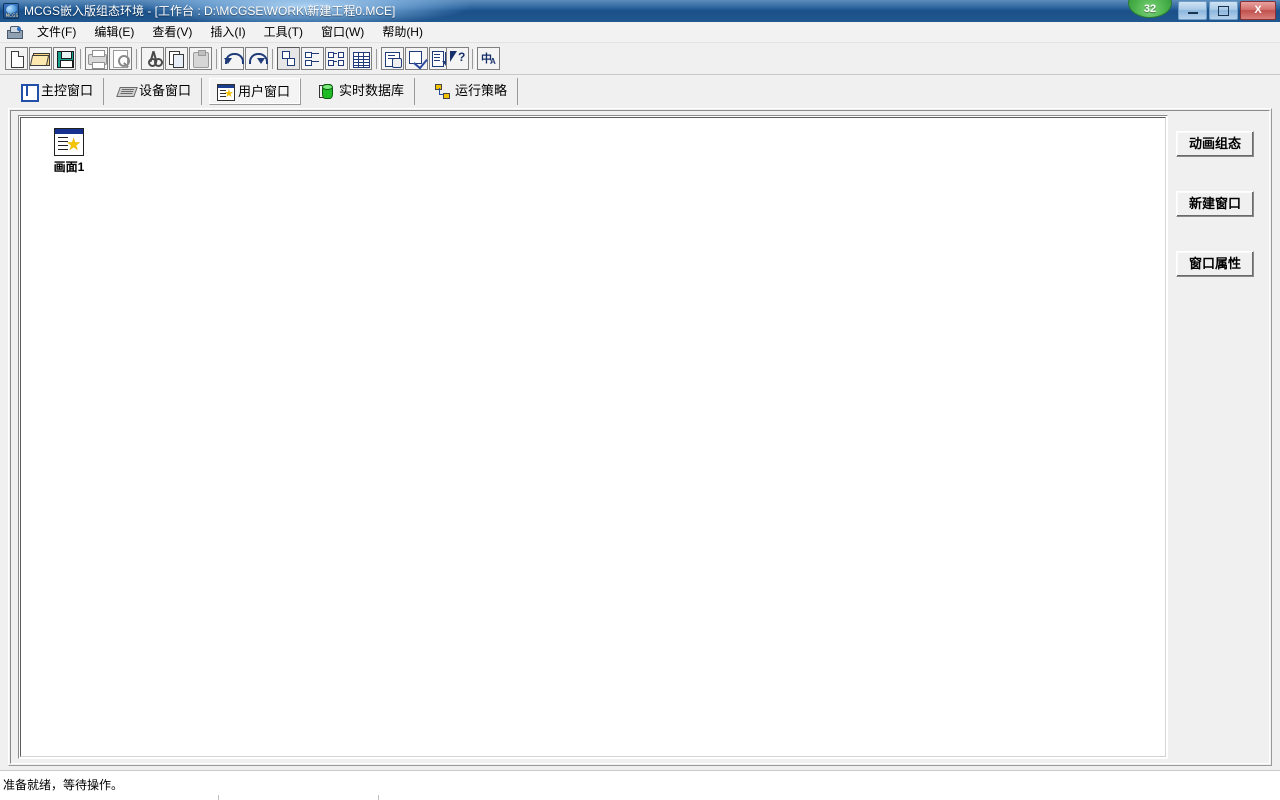  I want to click on maximize-button, so click(1223, 10).